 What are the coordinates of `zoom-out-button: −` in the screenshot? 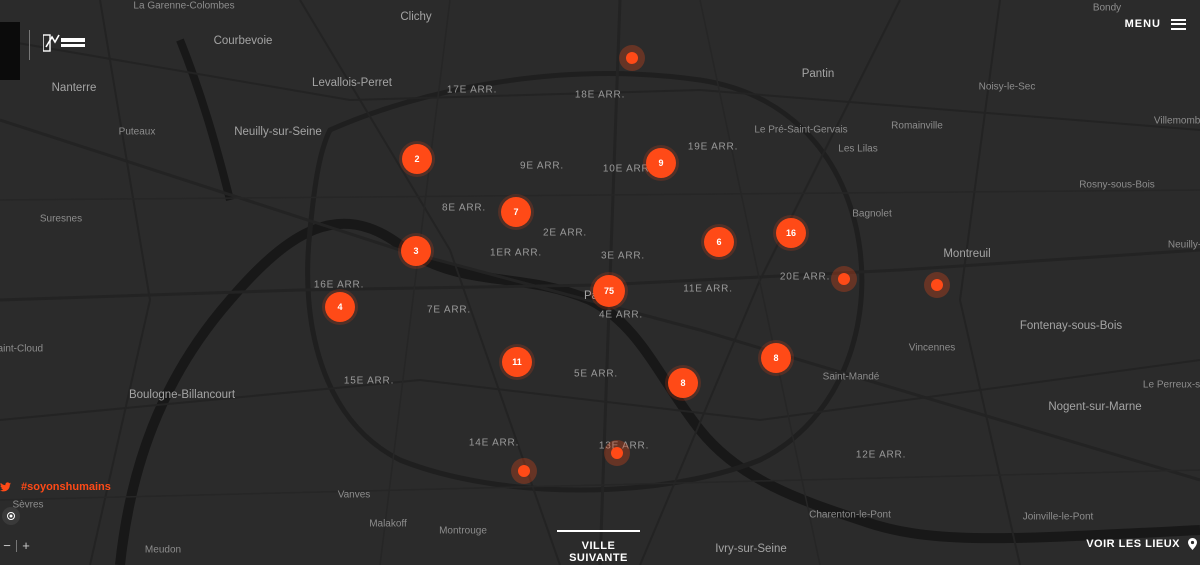 It's located at (7, 545).